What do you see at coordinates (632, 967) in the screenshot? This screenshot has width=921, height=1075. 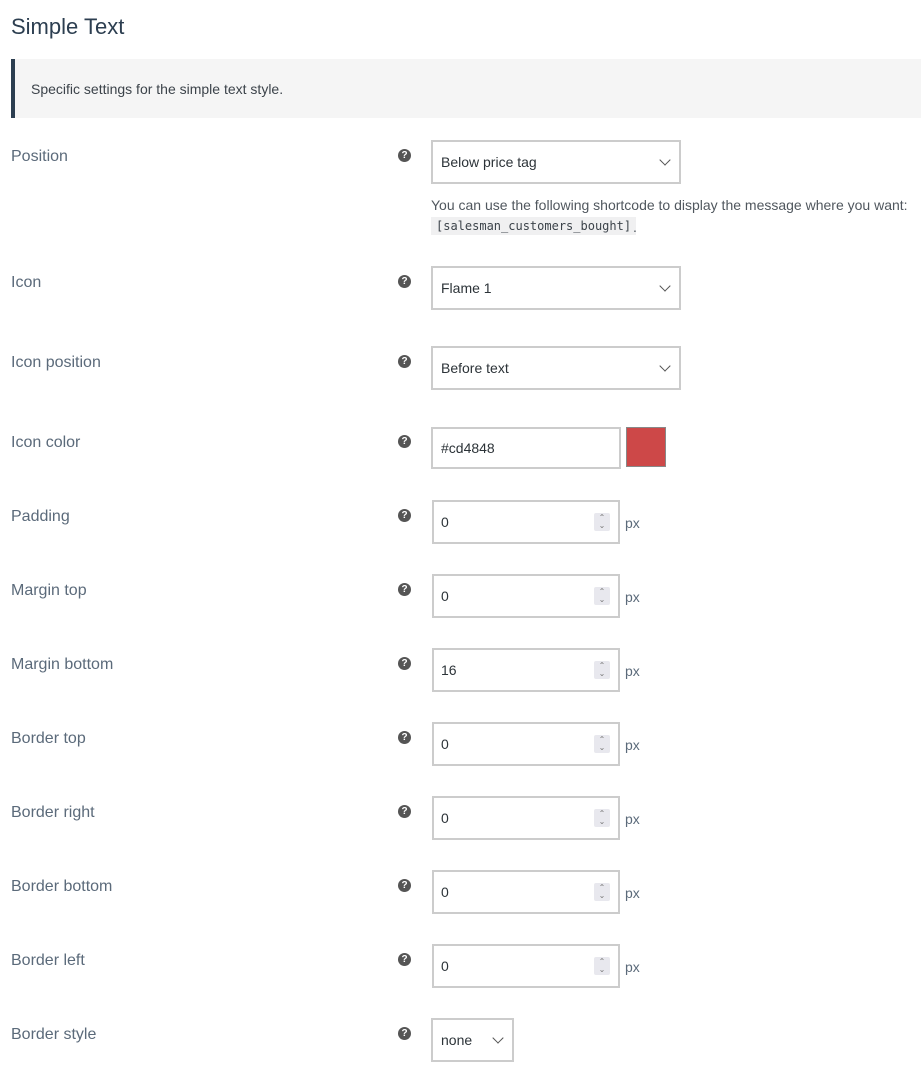 I see `border-left-unit: px` at bounding box center [632, 967].